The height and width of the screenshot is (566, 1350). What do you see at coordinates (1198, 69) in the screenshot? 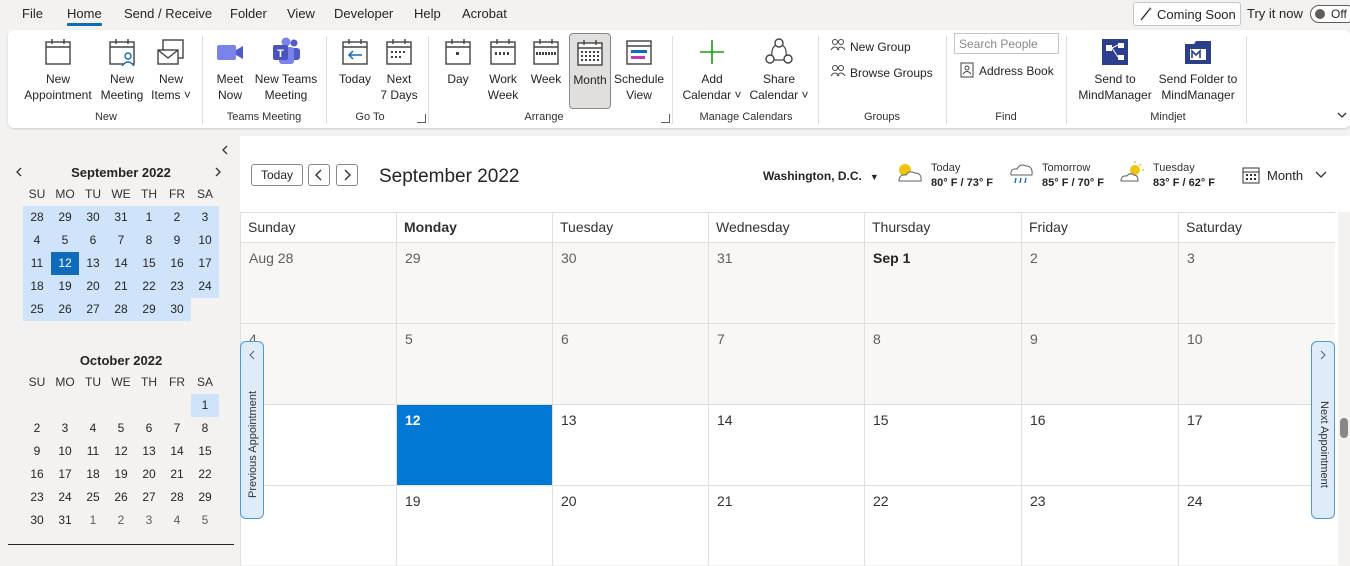
I see `send-folder-to-mindmanager-button: Send Folder to MindManager` at bounding box center [1198, 69].